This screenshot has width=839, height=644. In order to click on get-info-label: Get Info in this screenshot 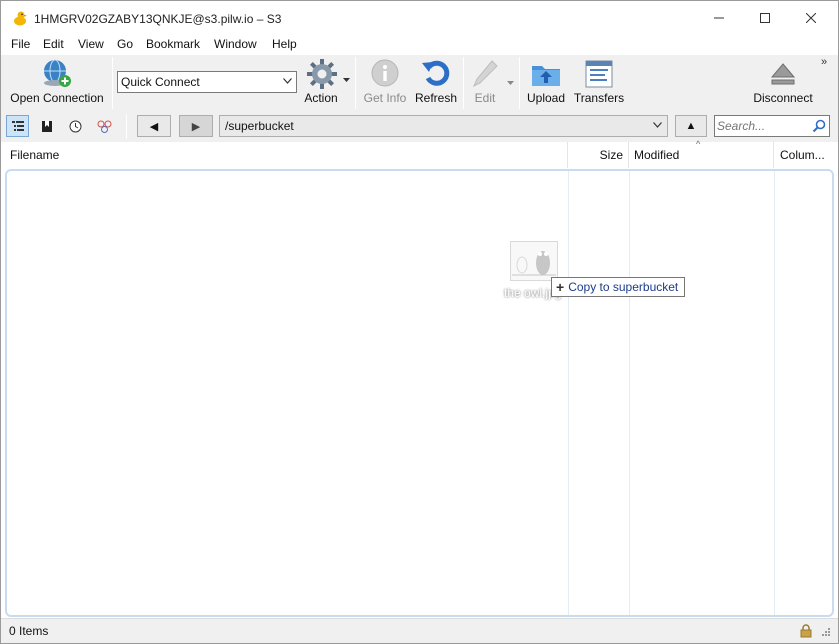, I will do `click(385, 98)`.